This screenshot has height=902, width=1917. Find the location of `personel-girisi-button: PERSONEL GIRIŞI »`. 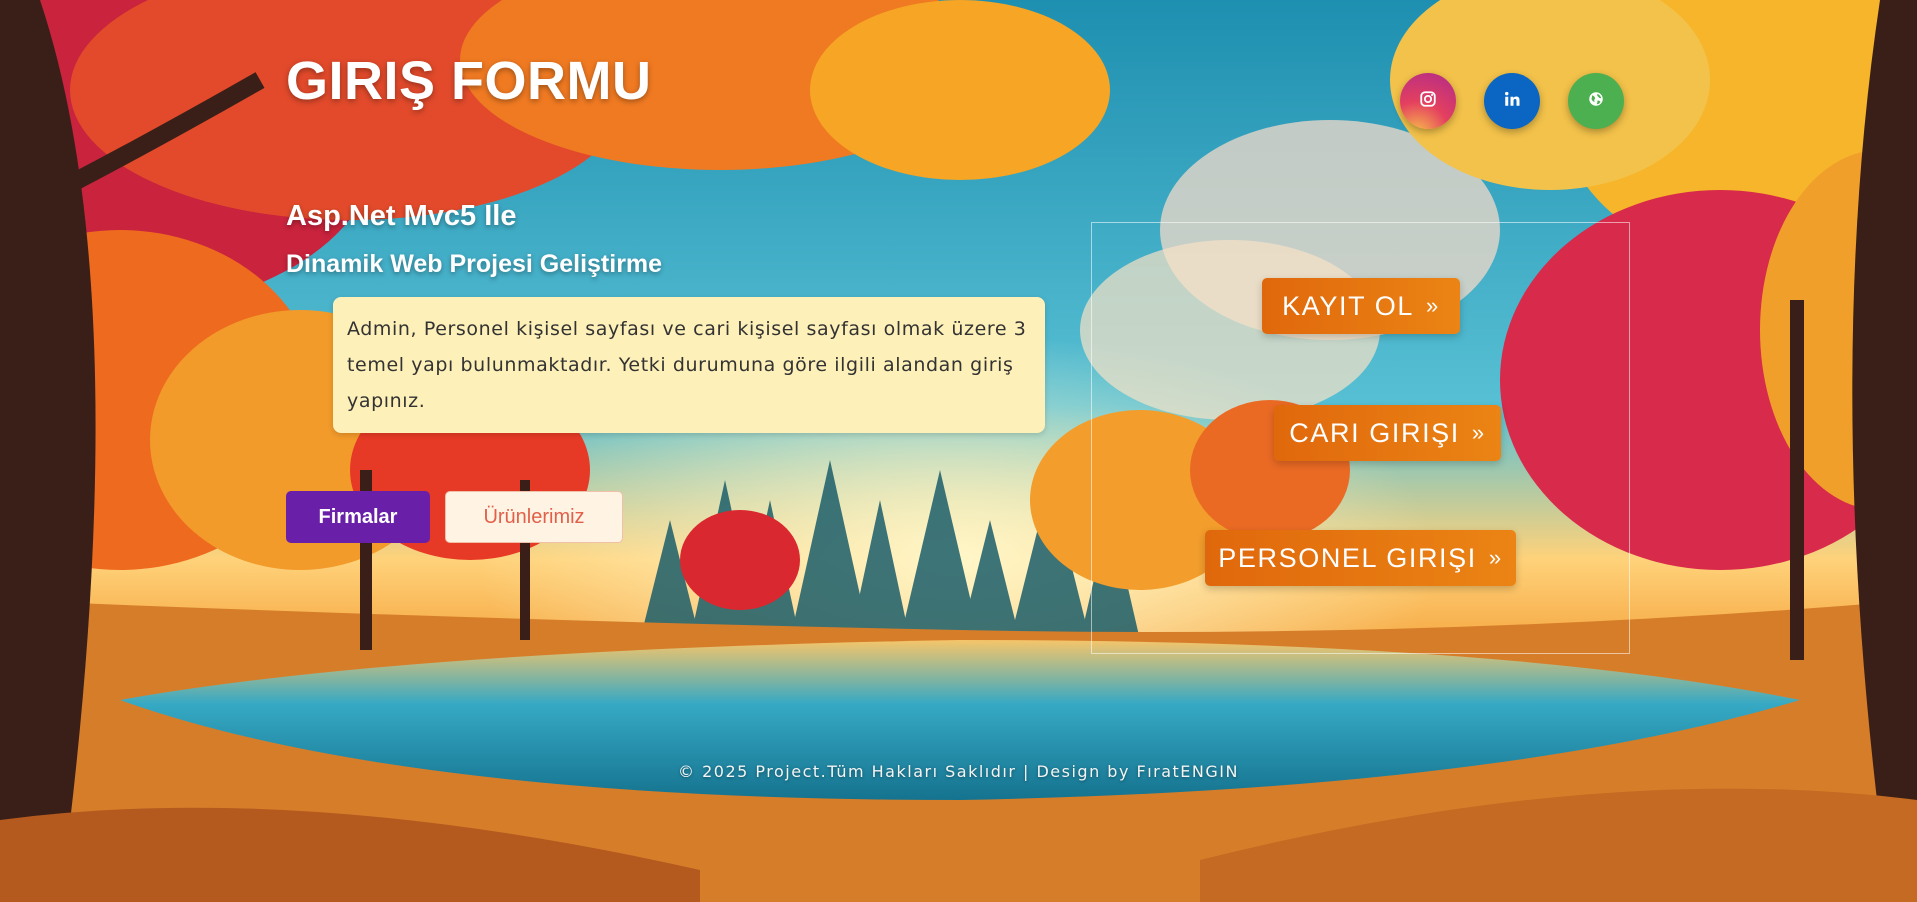

personel-girisi-button: PERSONEL GIRIŞI » is located at coordinates (1360, 558).